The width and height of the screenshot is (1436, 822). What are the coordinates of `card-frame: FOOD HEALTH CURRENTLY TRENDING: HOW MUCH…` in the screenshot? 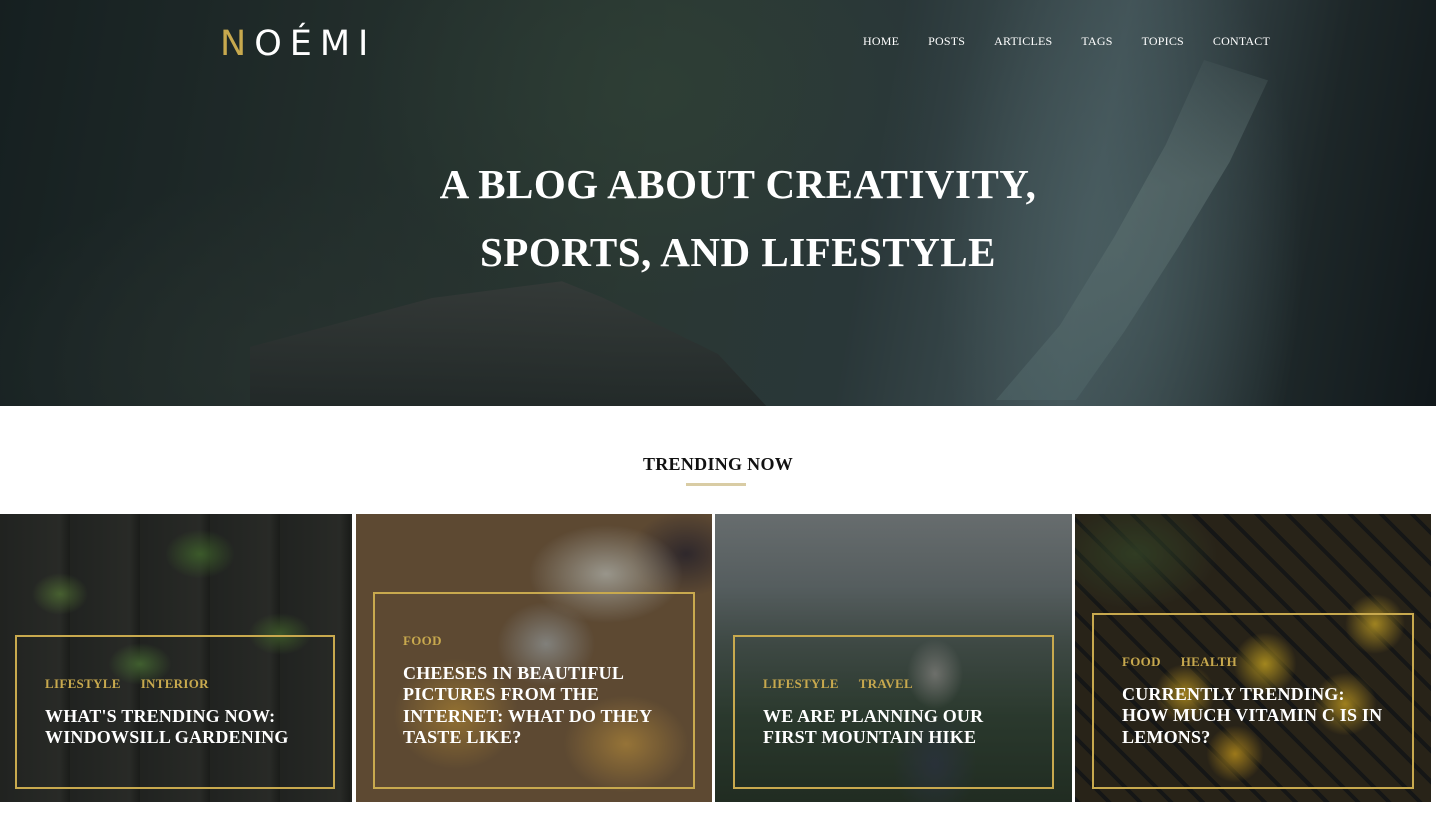 It's located at (1253, 701).